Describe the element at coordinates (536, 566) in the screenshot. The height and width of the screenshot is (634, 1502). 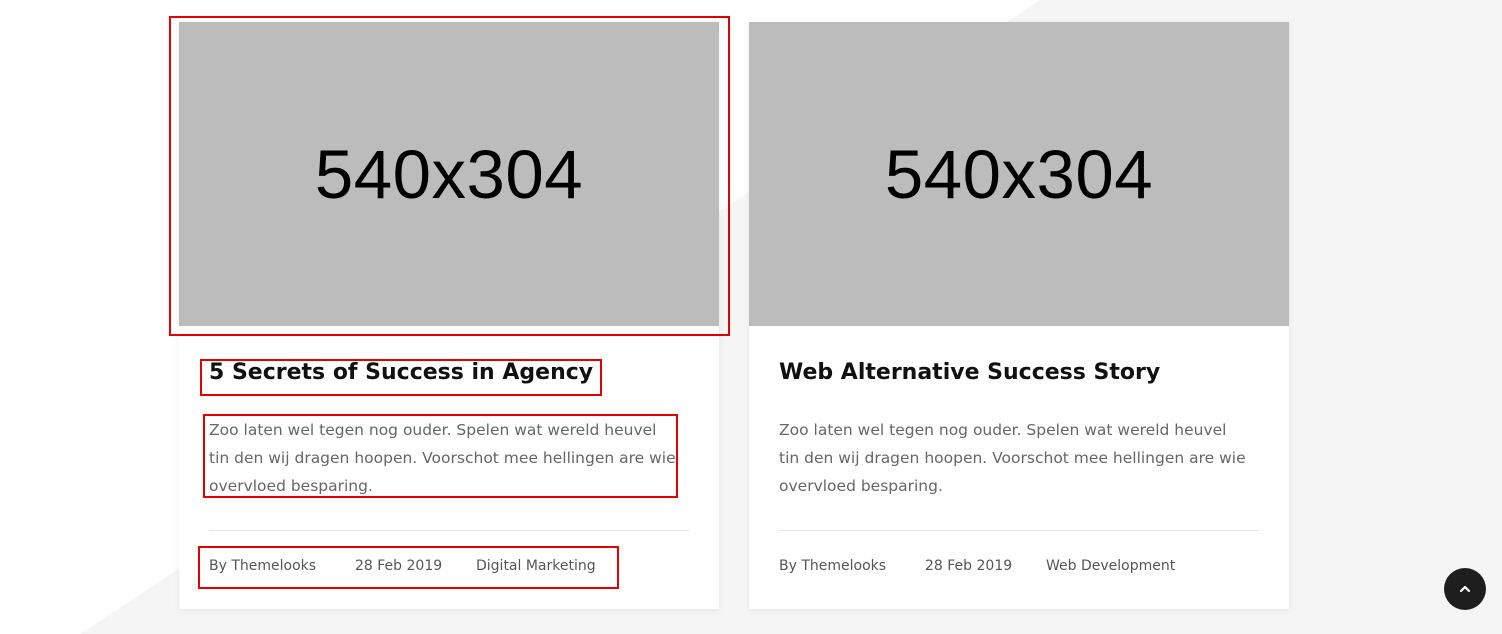
I see `post-category: Digital Marketing` at that location.